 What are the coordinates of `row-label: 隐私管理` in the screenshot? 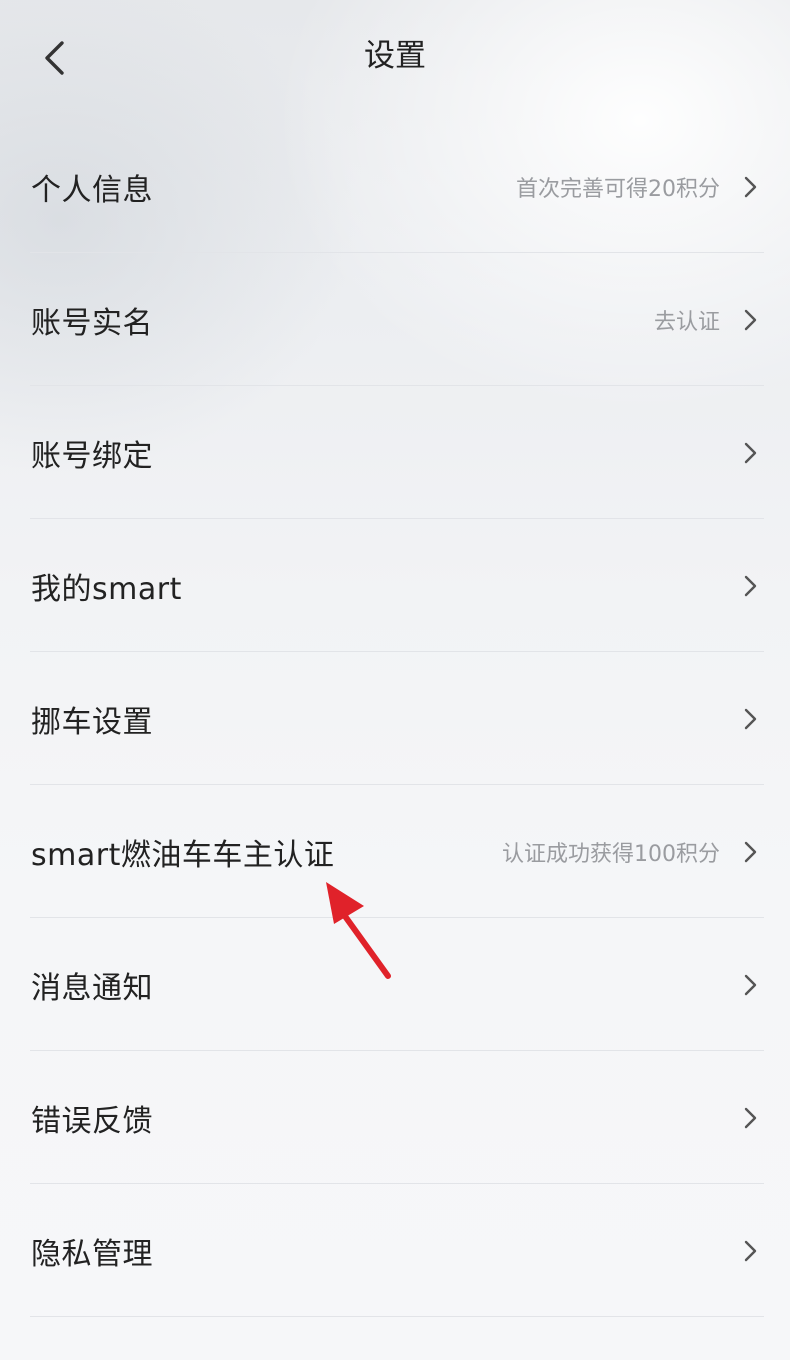 It's located at (92, 1254).